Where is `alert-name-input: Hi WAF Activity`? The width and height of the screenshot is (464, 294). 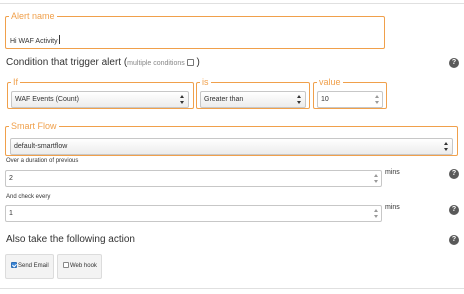
alert-name-input: Hi WAF Activity is located at coordinates (35, 40).